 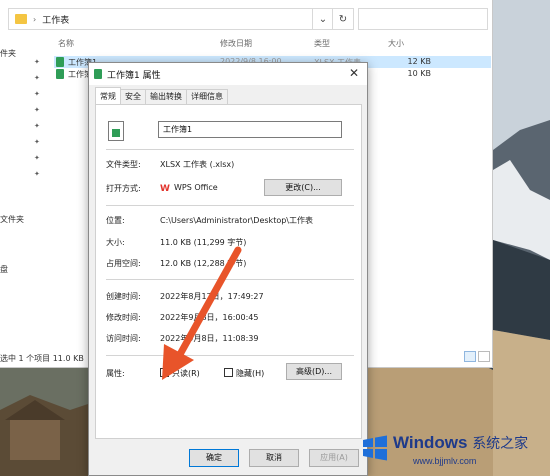 What do you see at coordinates (209, 338) in the screenshot?
I see `accessed-value: 2022年9月8日，11:08:39` at bounding box center [209, 338].